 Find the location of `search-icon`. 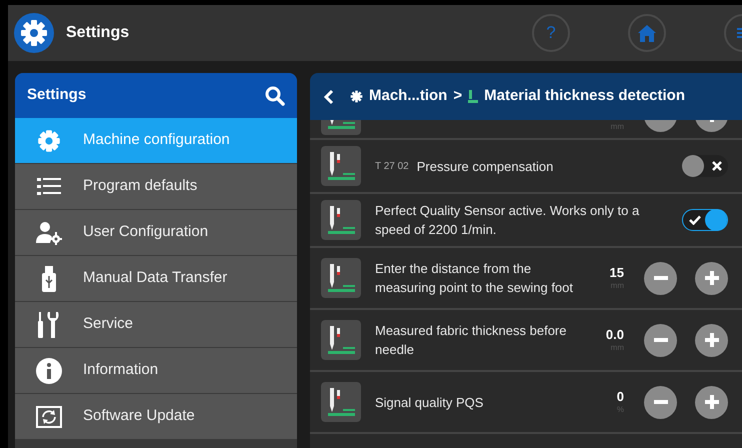

search-icon is located at coordinates (275, 96).